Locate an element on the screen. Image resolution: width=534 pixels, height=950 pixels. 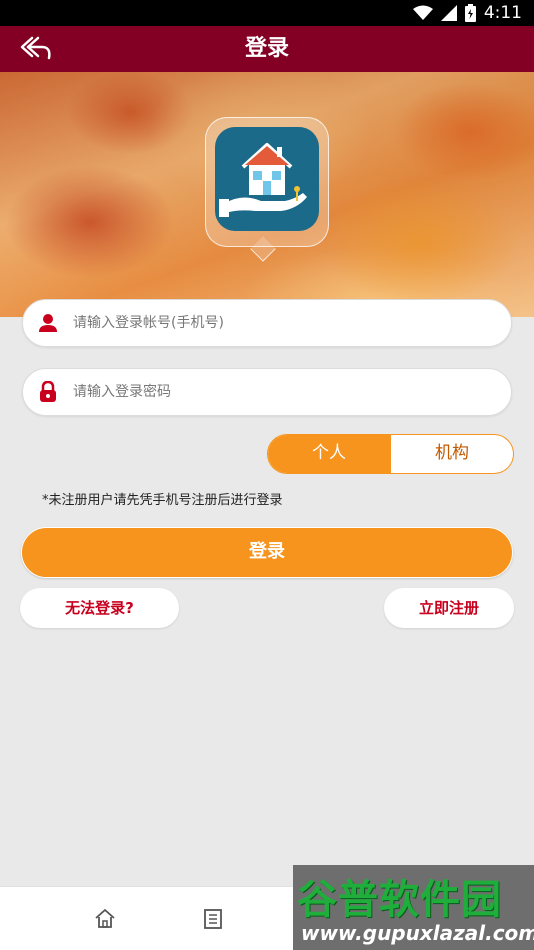
account-type-toggle: 个人 机构 is located at coordinates (390, 454).